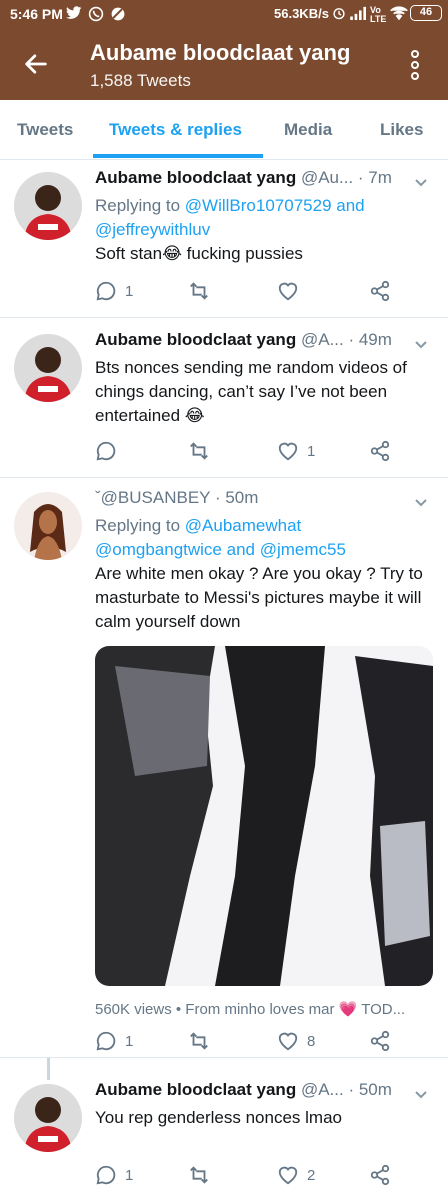 The height and width of the screenshot is (1200, 448). I want to click on tweet-actions: 1 8, so click(245, 1043).